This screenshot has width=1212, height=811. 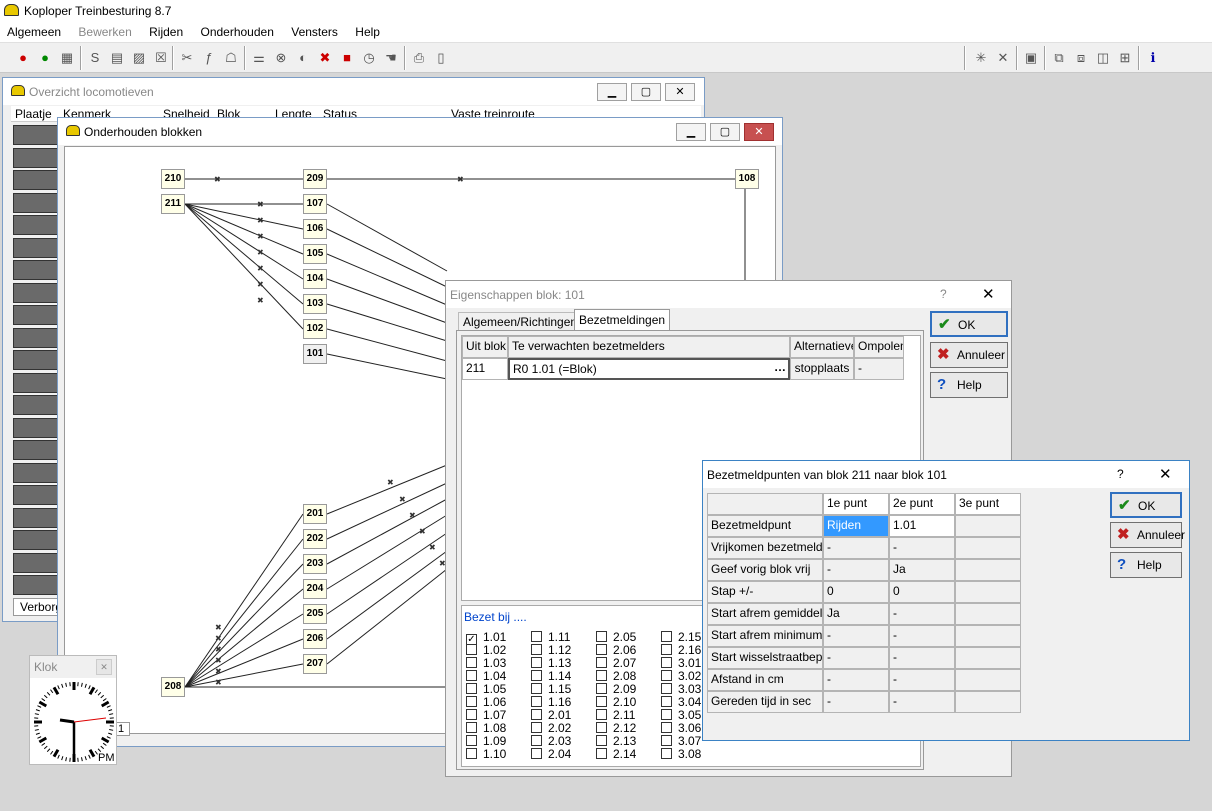 I want to click on block-201: 201, so click(x=315, y=514).